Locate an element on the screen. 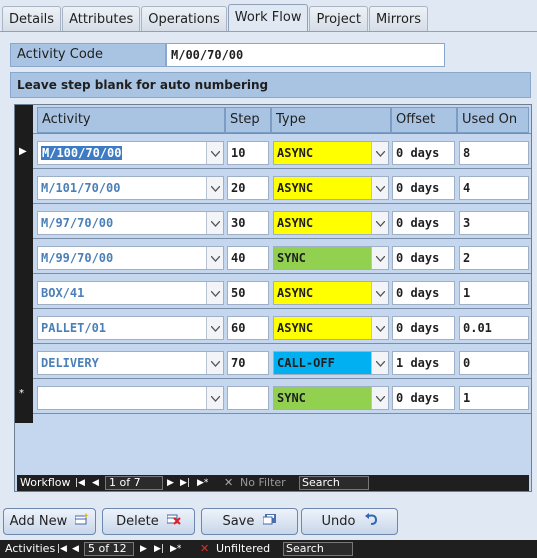  activity-combo: M/101/70/00 is located at coordinates (130, 188).